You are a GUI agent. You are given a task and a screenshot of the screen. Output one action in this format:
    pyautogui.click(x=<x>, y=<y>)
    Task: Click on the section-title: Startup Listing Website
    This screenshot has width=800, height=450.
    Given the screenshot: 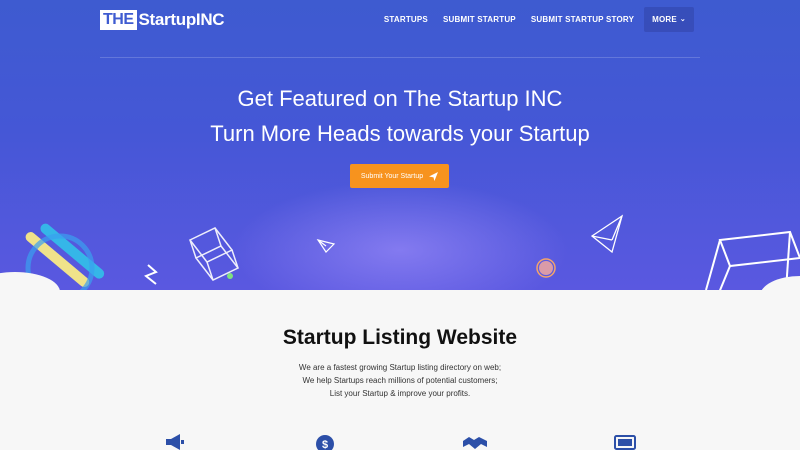 What is the action you would take?
    pyautogui.click(x=400, y=337)
    